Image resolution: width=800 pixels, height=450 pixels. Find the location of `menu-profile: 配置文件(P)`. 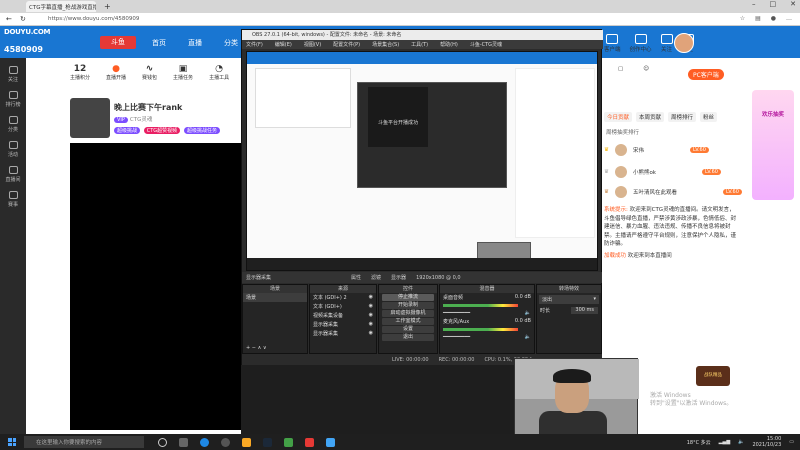

menu-profile: 配置文件(P) is located at coordinates (346, 44).